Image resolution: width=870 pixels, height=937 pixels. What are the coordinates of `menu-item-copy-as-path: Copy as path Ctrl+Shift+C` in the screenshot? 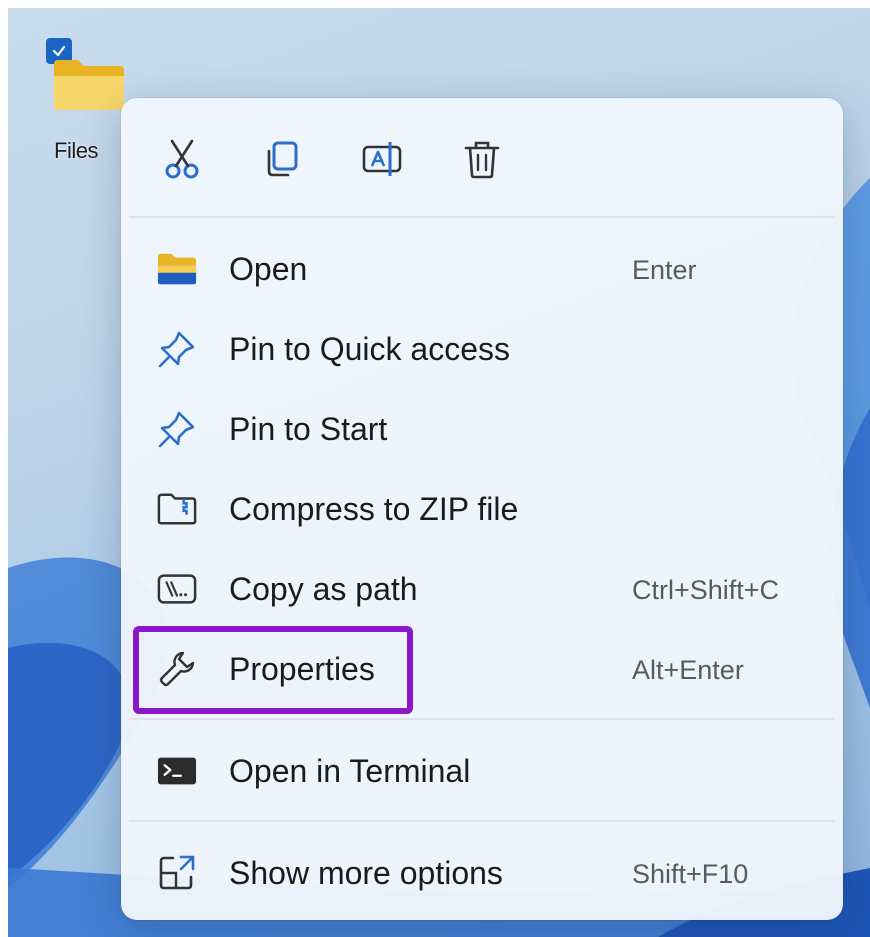 It's located at (482, 589).